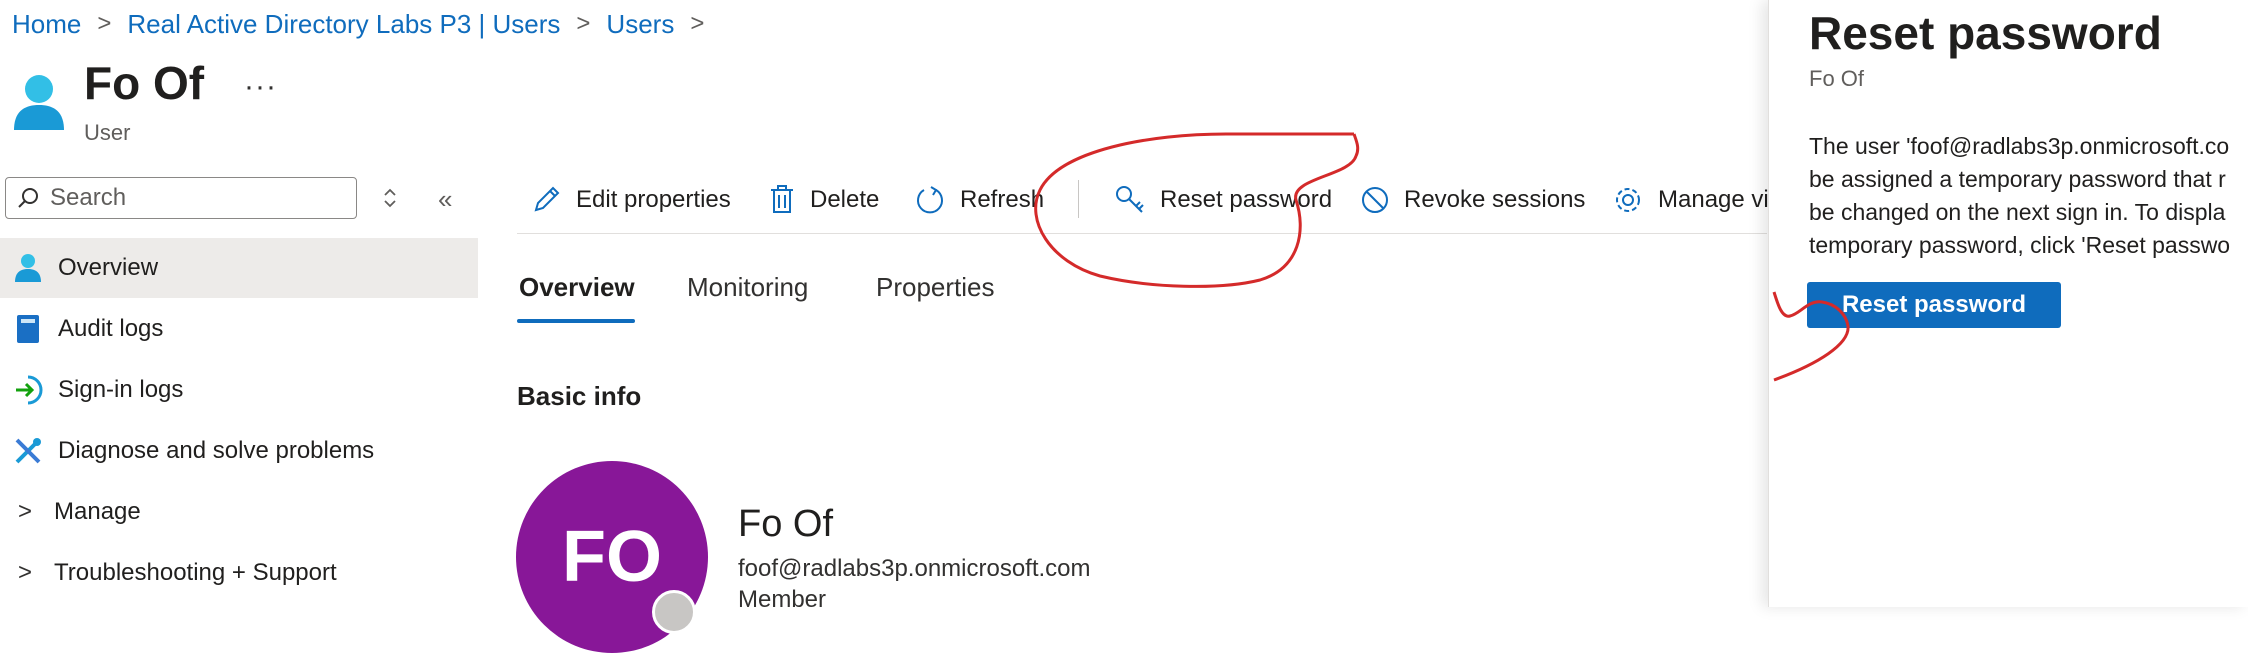 The width and height of the screenshot is (2248, 653). Describe the element at coordinates (445, 199) in the screenshot. I see `collapse-sidebar-icon: «` at that location.